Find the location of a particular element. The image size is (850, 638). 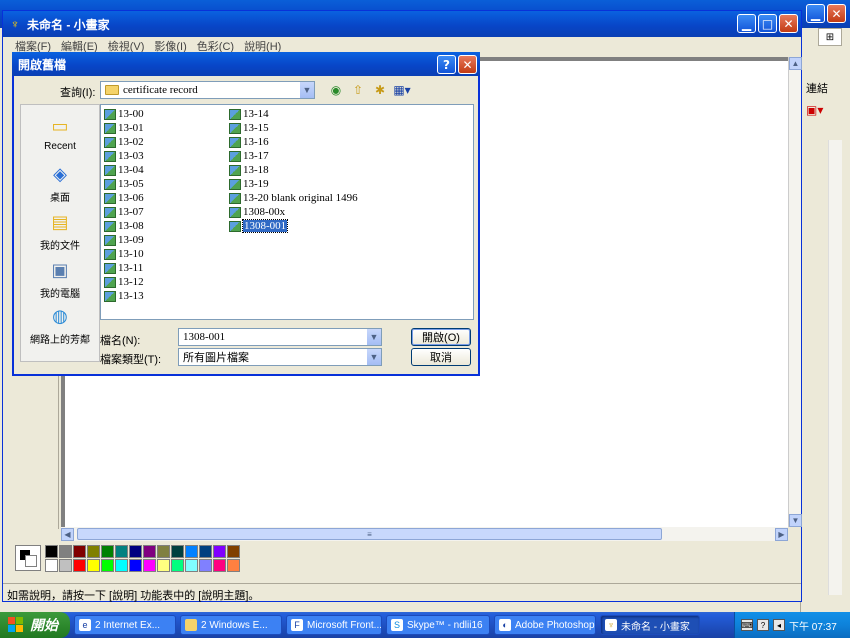

view-menu-icon: ▦▾ is located at coordinates (401, 90).